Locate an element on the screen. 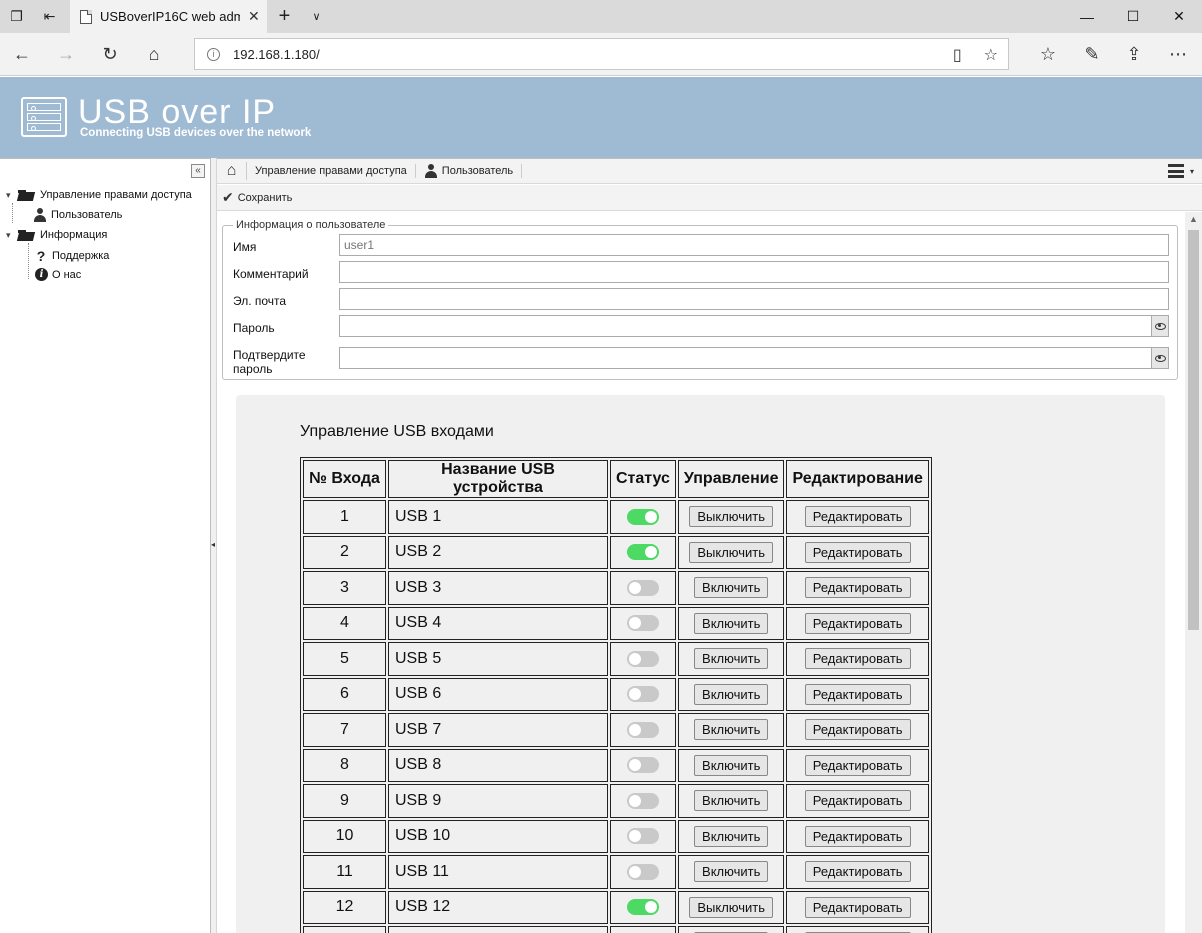 The height and width of the screenshot is (933, 1202). tree-group-information: ▾ Информация is located at coordinates (56, 235).